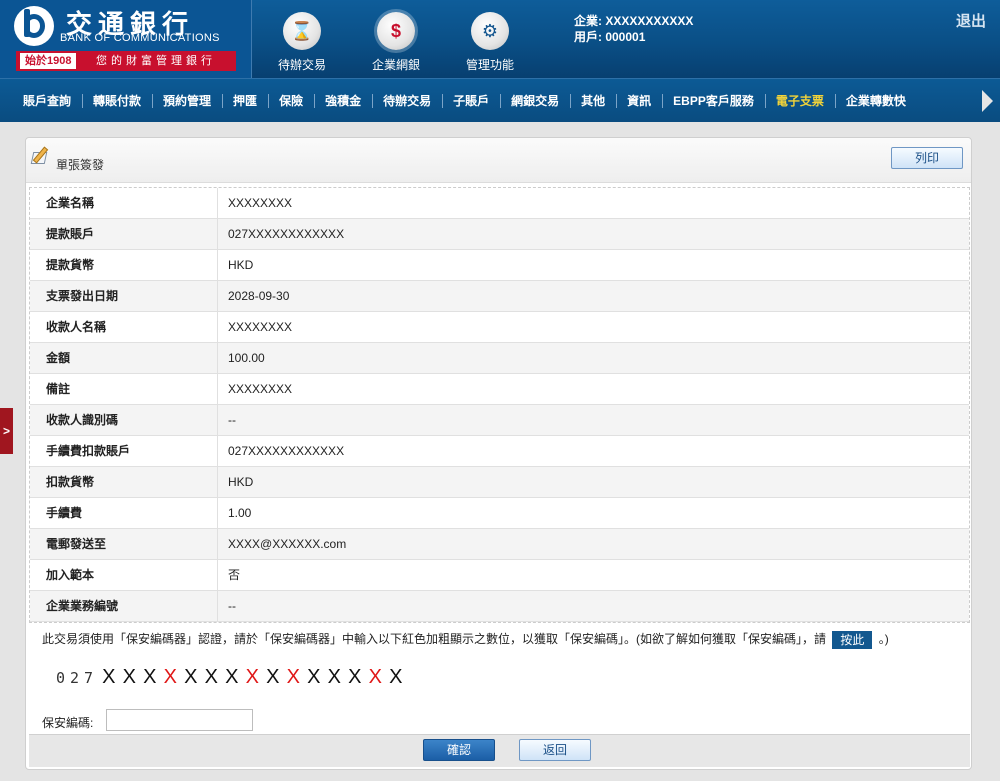 This screenshot has width=1000, height=781. I want to click on security-code-label: 保安編碼:, so click(68, 723).